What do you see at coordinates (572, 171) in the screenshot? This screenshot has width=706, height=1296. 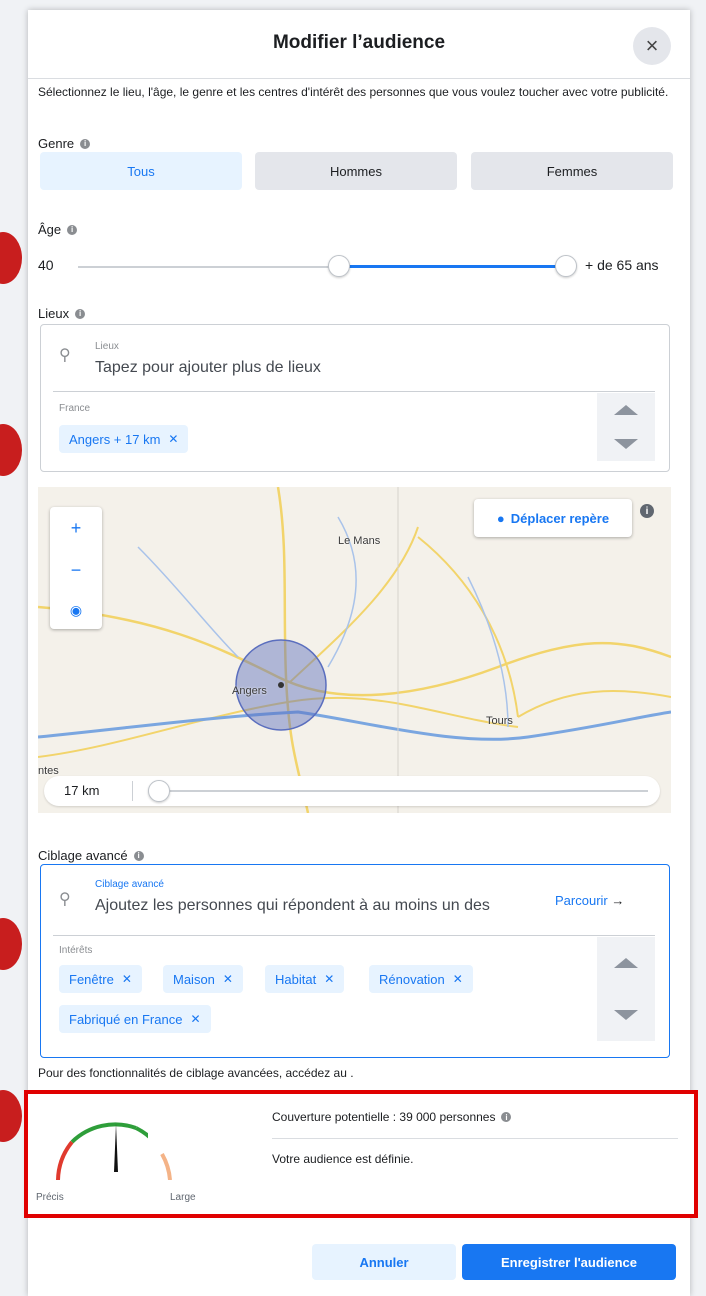 I see `gender-option-femmes: Femmes` at bounding box center [572, 171].